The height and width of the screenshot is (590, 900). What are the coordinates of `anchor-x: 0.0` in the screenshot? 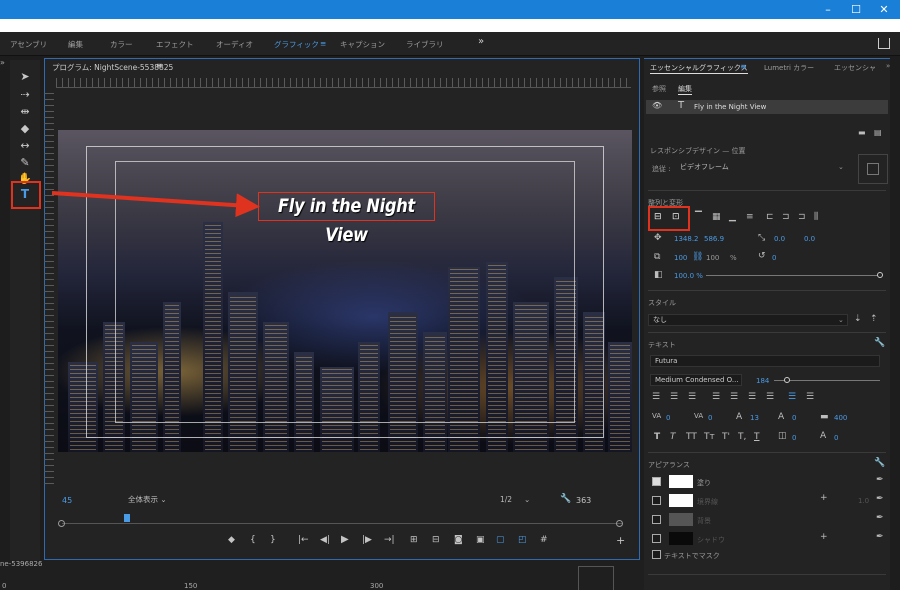 It's located at (779, 239).